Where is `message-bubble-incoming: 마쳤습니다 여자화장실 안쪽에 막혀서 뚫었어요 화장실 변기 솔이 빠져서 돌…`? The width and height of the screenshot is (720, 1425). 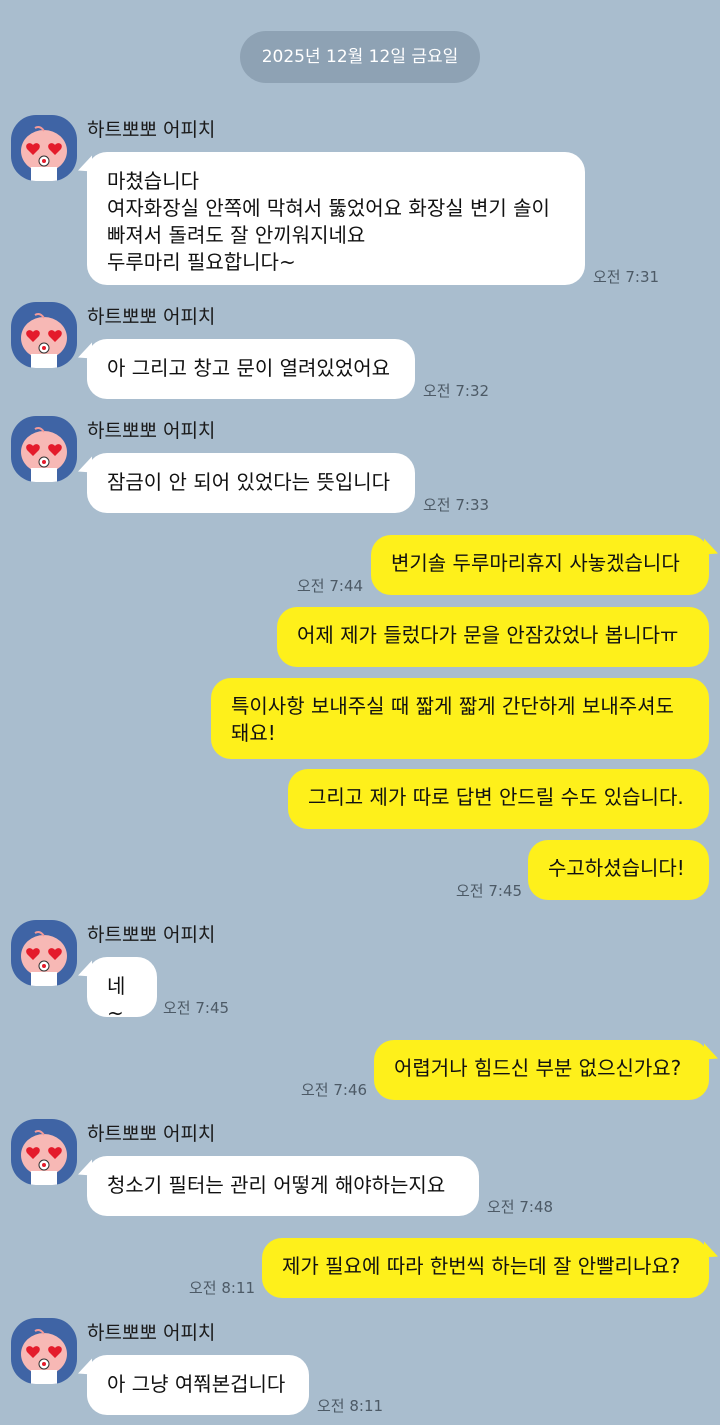 message-bubble-incoming: 마쳤습니다 여자화장실 안쪽에 막혀서 뚫었어요 화장실 변기 솔이 빠져서 돌… is located at coordinates (336, 218).